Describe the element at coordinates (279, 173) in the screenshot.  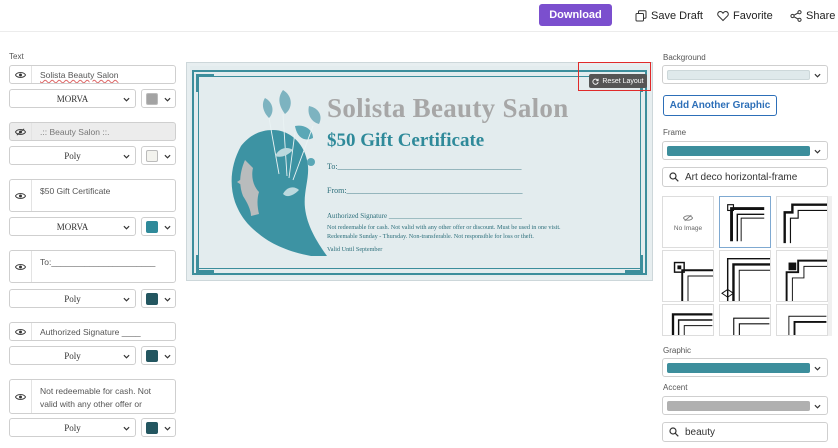
I see `beauty-woman-graphic` at that location.